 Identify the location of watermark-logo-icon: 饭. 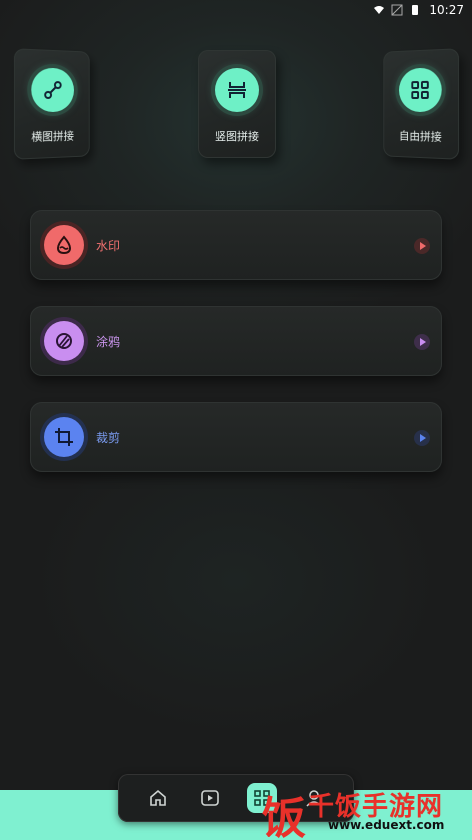
(284, 816).